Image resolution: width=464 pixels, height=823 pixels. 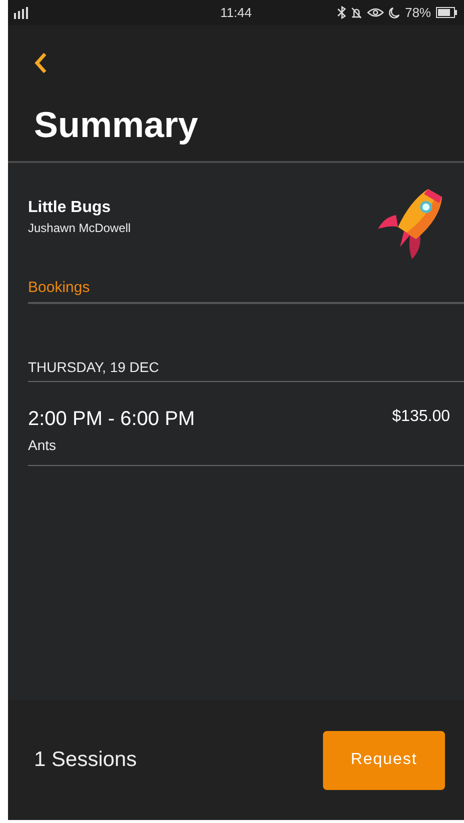 I want to click on back-icon, so click(x=41, y=63).